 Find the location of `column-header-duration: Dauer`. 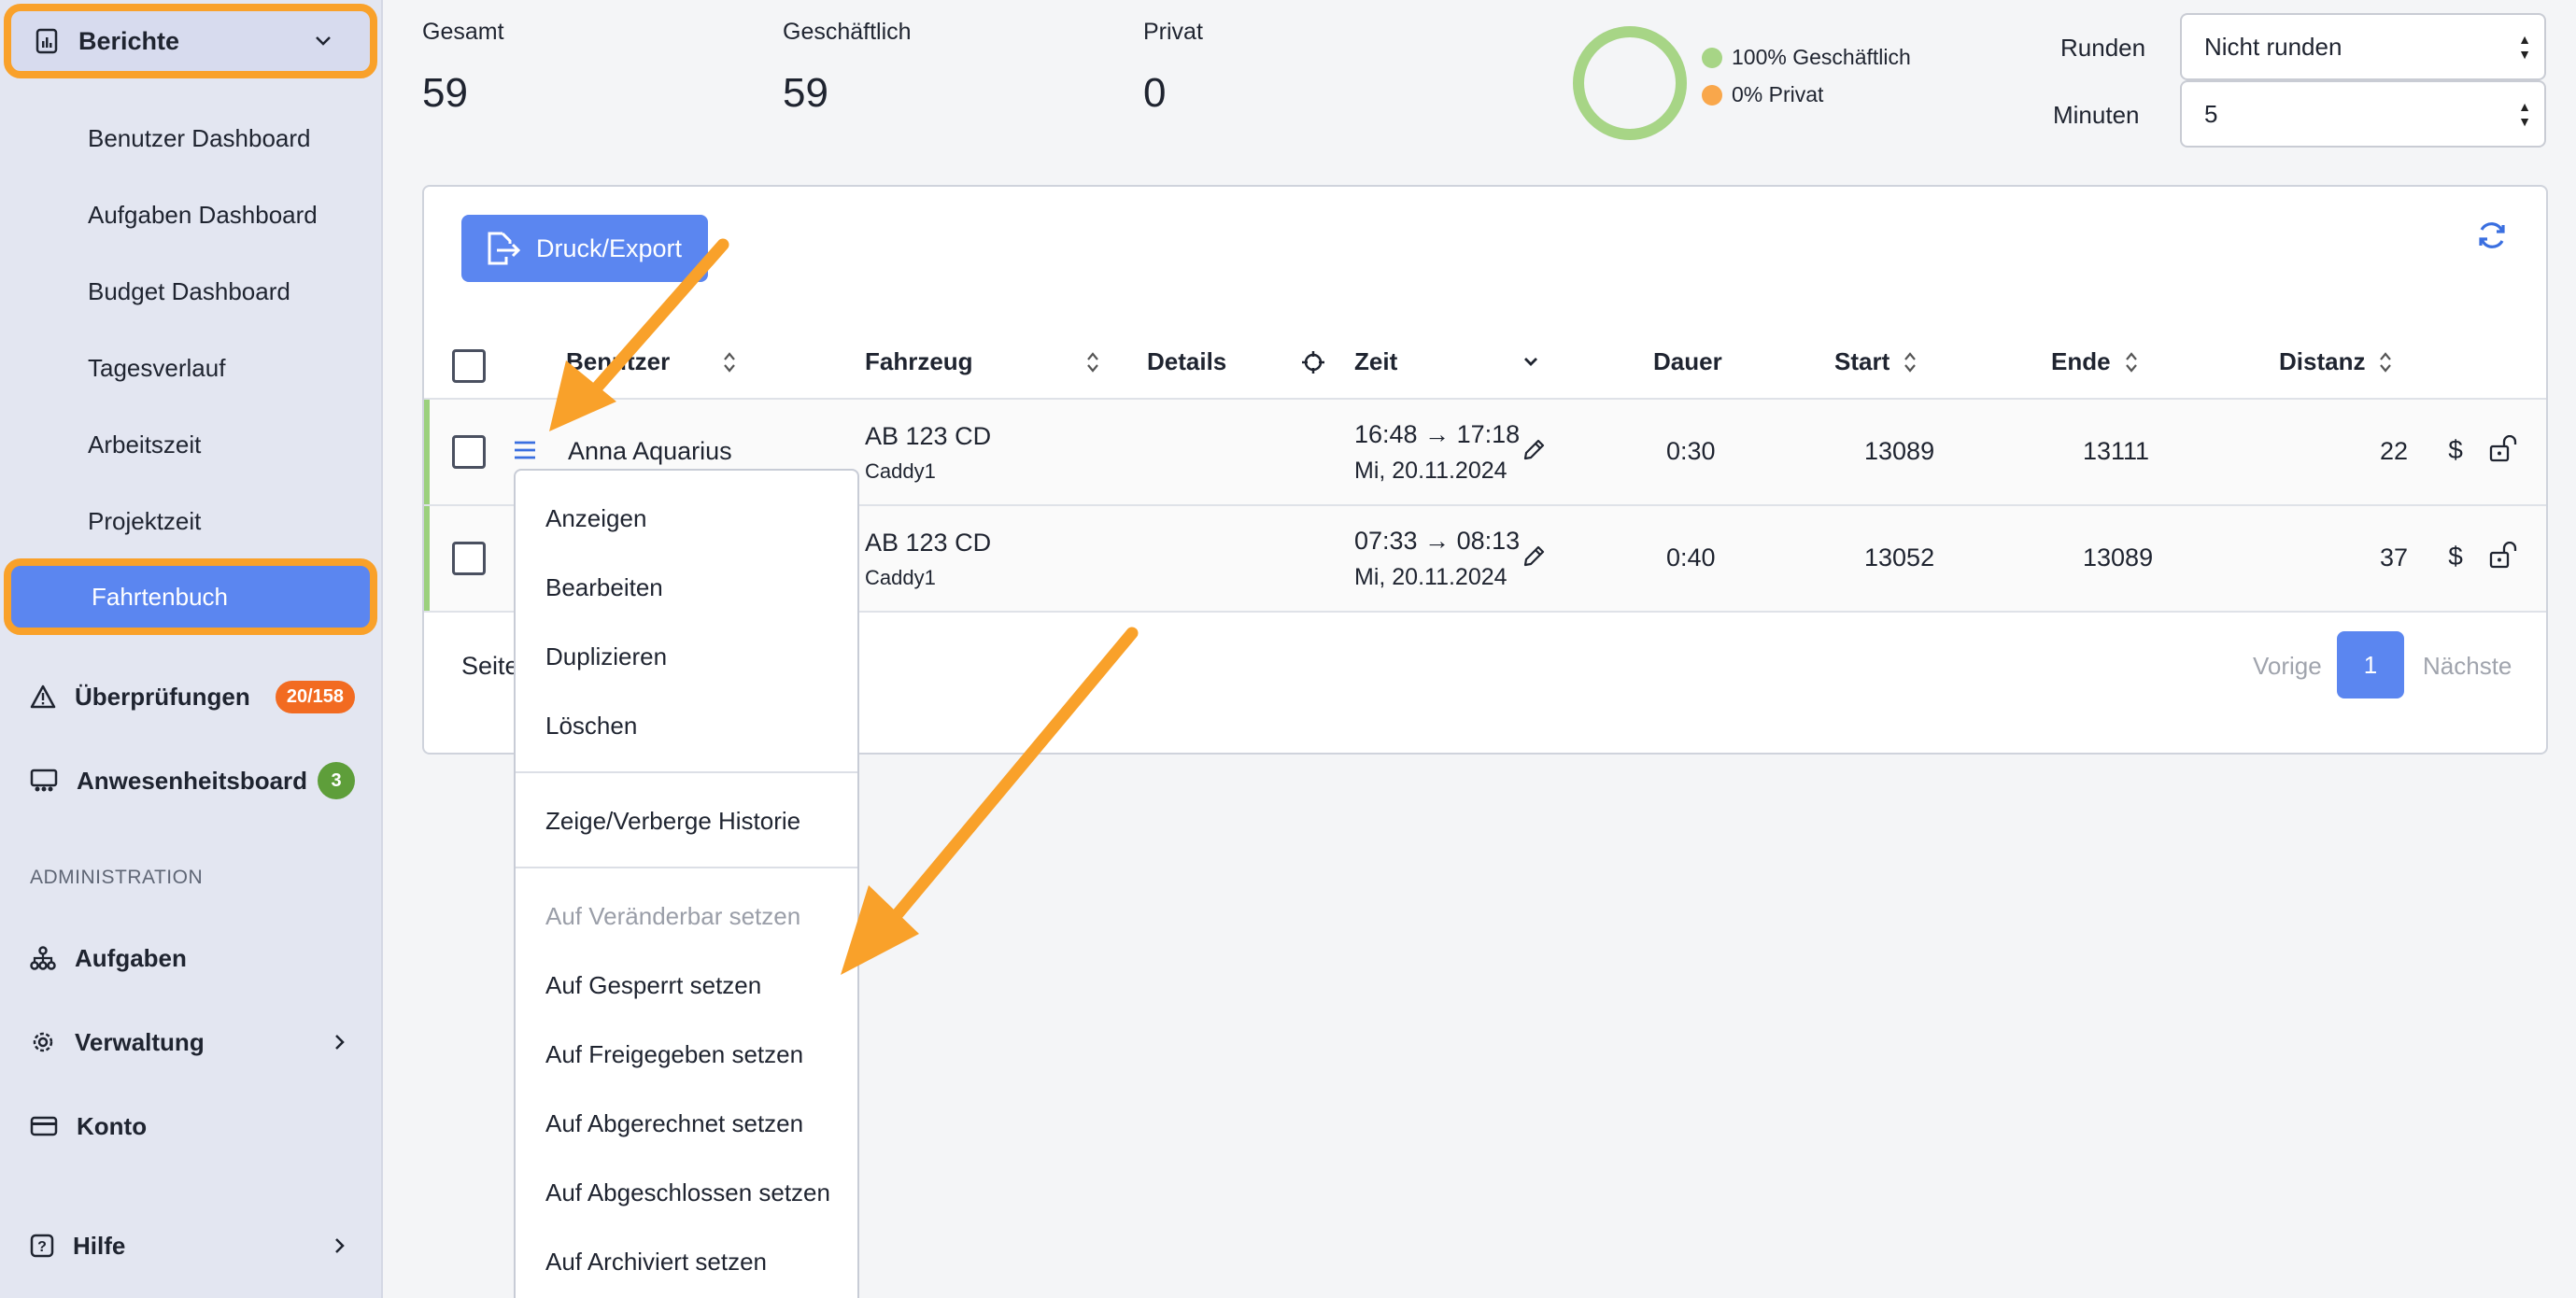

column-header-duration: Dauer is located at coordinates (1687, 361).